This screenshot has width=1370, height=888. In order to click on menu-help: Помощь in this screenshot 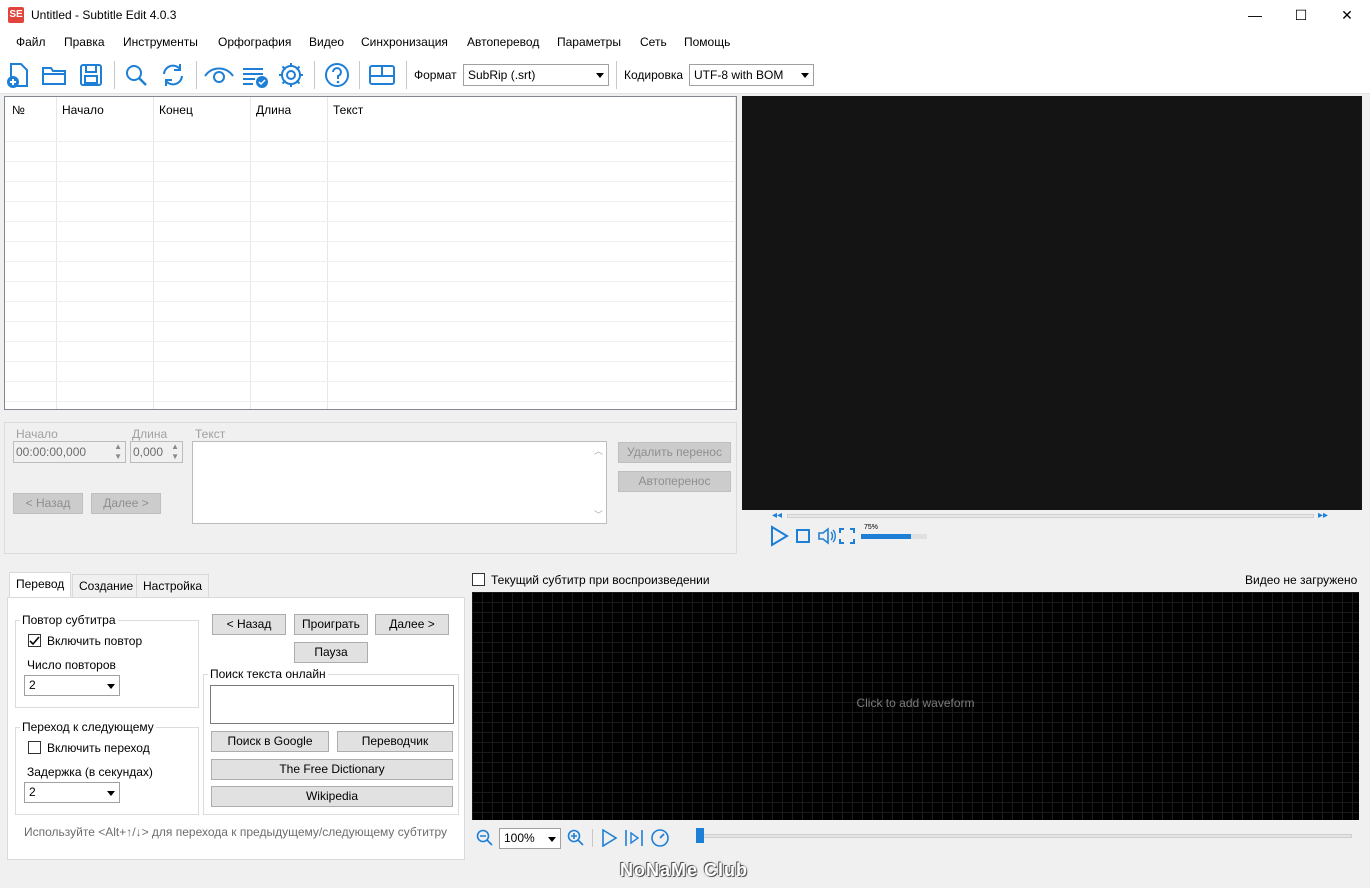, I will do `click(707, 42)`.